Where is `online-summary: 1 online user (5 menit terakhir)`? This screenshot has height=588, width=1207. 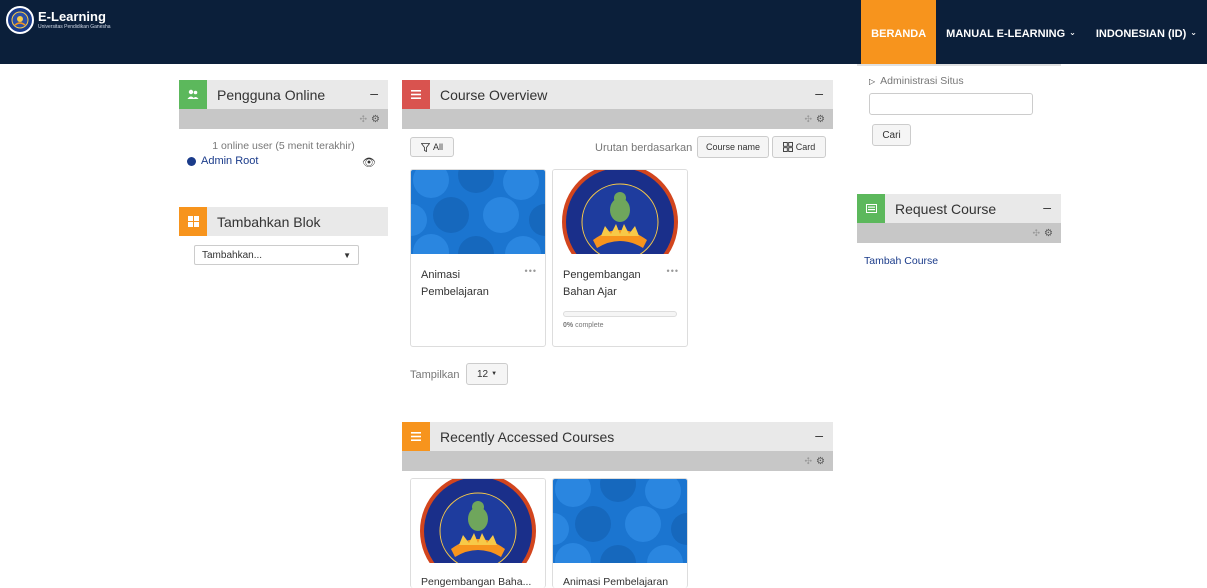 online-summary: 1 online user (5 menit terakhir) is located at coordinates (283, 146).